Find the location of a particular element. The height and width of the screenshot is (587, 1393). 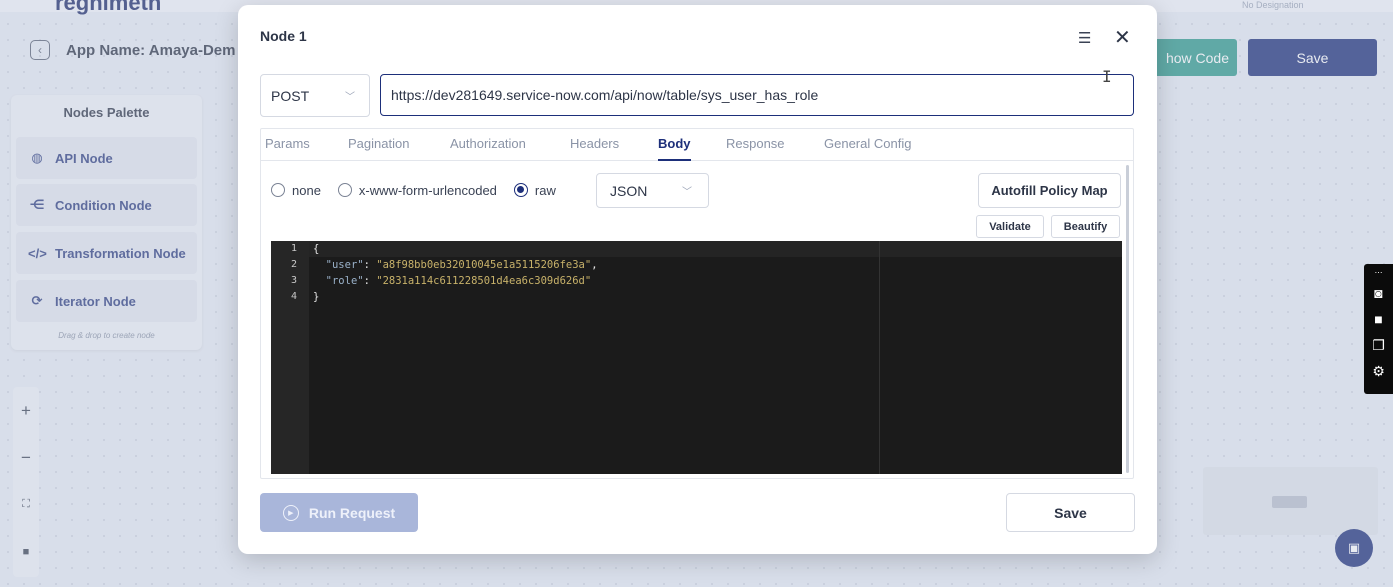

windows-icon: ❐ is located at coordinates (1378, 345).